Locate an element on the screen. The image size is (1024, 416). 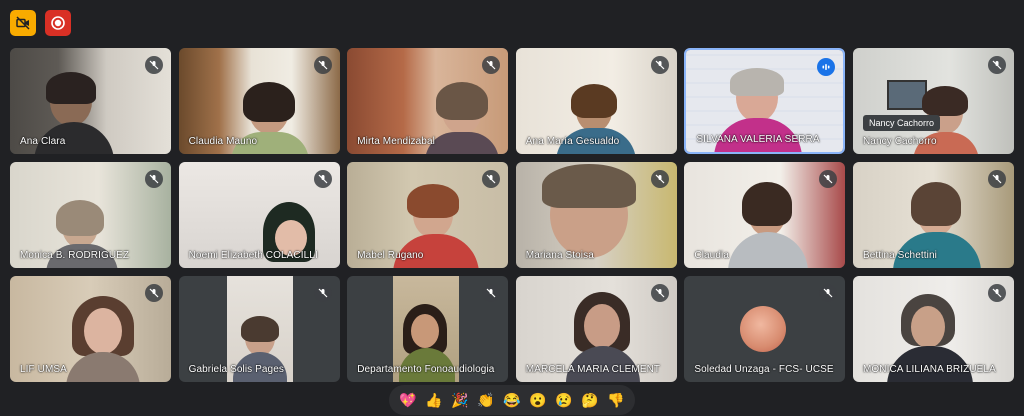
participant-tile: MONICA LILIANA BRIZUELA is located at coordinates (933, 328).